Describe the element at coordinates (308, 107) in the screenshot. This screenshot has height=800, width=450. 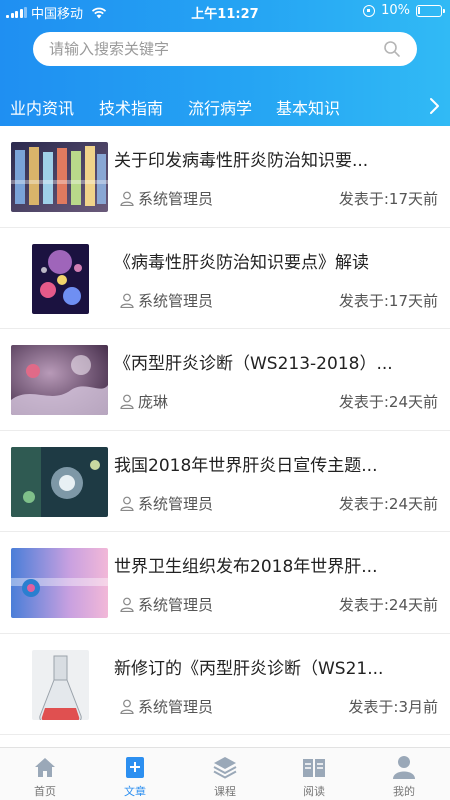
I see `tab-basic-knowledge: 基本知识` at that location.